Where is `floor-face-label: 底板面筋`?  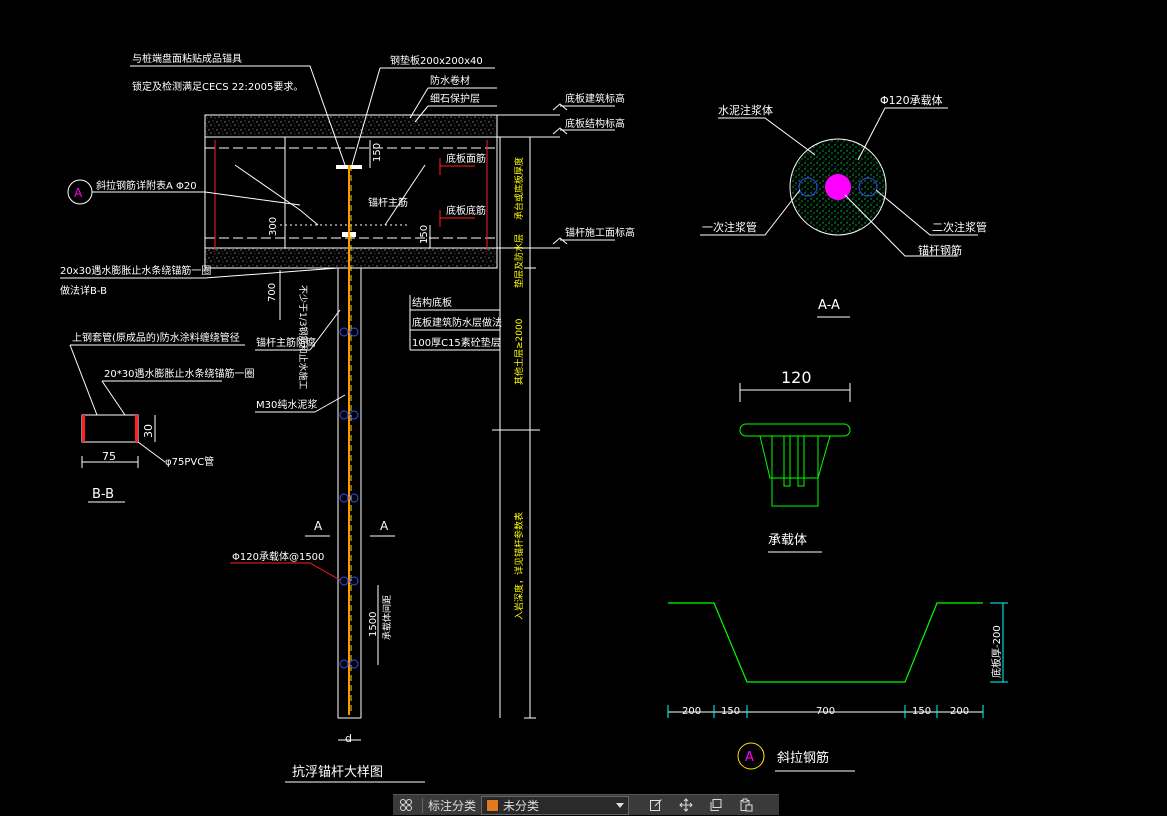 floor-face-label: 底板面筋 is located at coordinates (466, 158).